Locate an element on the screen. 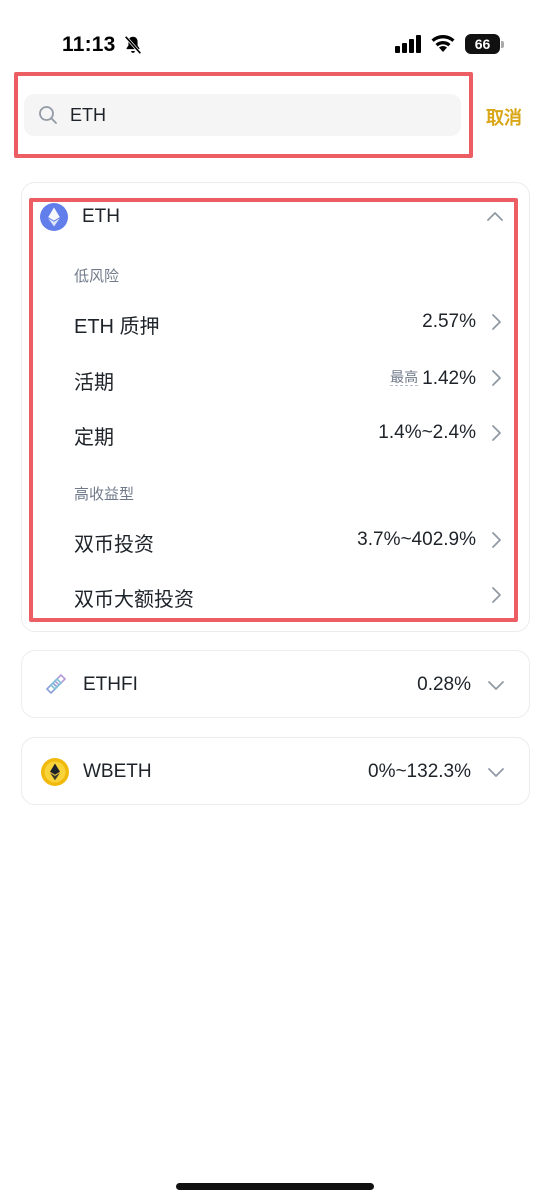  product-name: 双币投资 is located at coordinates (114, 545).